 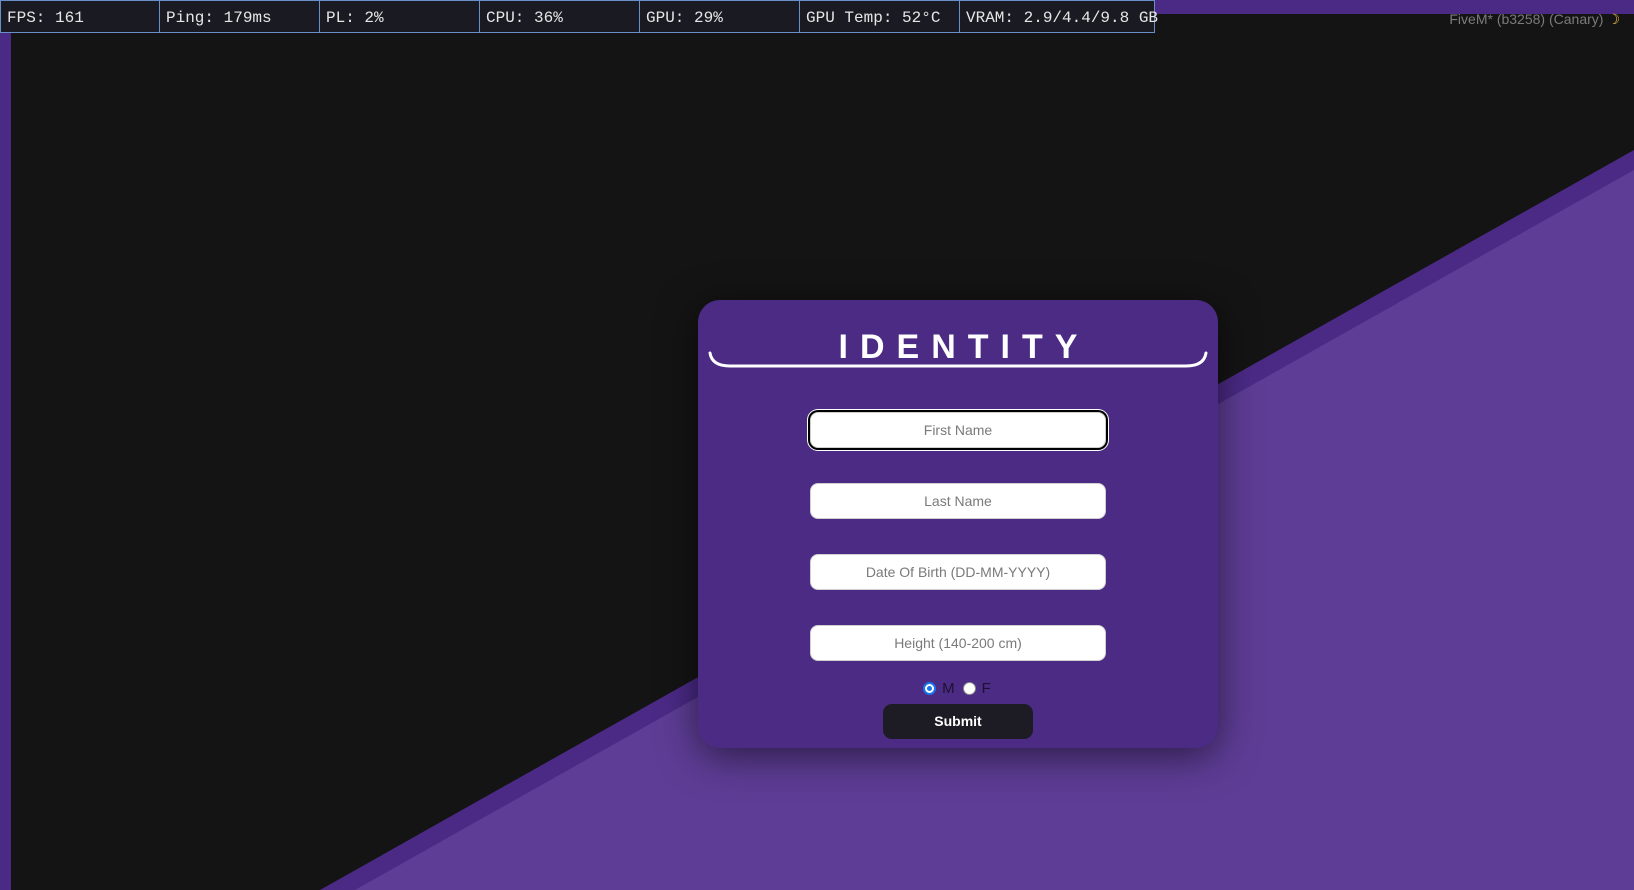 What do you see at coordinates (986, 688) in the screenshot?
I see `gender-label-f: F` at bounding box center [986, 688].